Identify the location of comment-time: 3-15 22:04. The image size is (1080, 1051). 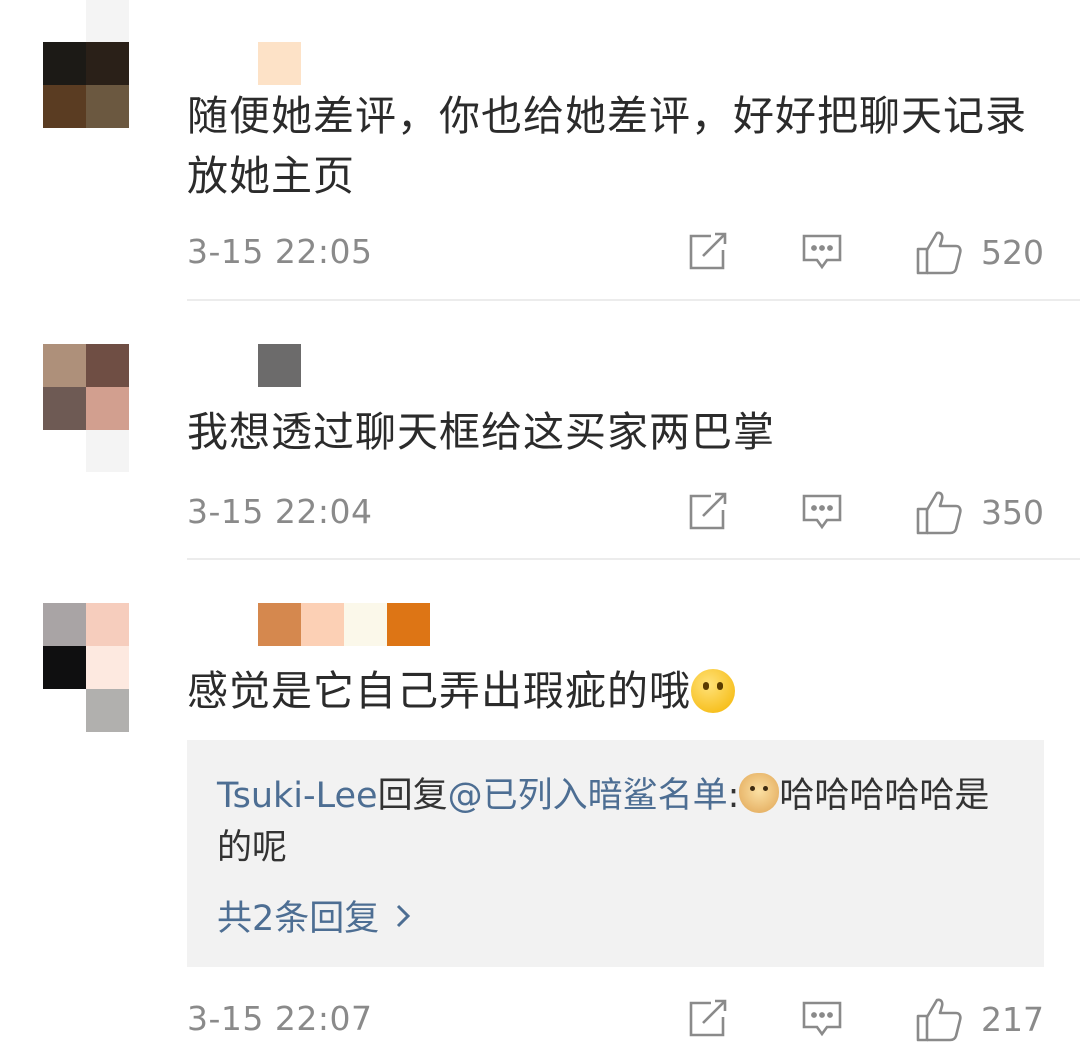
(280, 511).